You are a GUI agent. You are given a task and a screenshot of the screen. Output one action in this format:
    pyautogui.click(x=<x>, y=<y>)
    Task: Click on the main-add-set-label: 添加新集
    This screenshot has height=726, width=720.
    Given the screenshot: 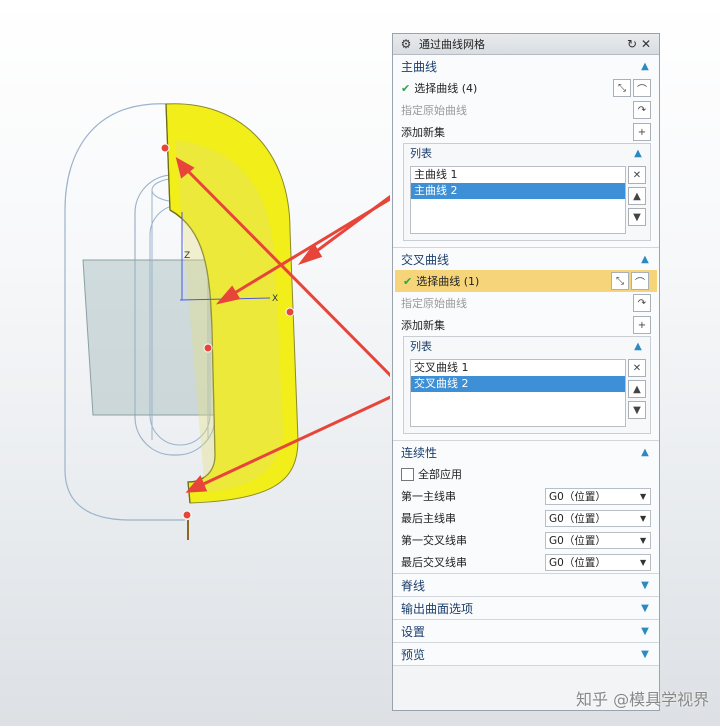 What is the action you would take?
    pyautogui.click(x=423, y=132)
    